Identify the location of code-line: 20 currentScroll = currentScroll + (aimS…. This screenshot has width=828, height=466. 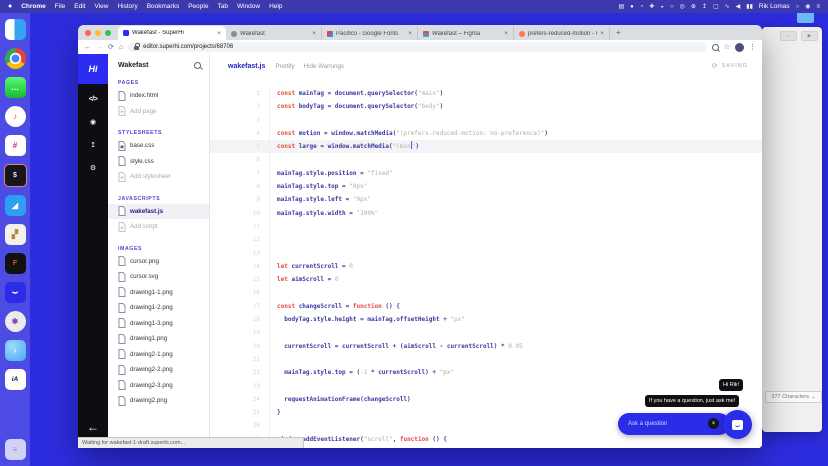
(486, 346).